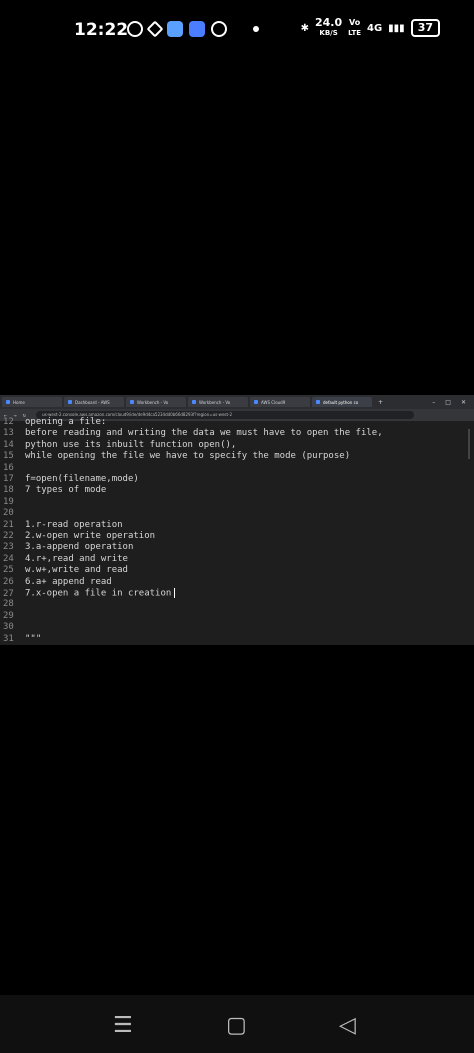  What do you see at coordinates (82, 479) in the screenshot?
I see `line-text: f=open(filename,mode)` at bounding box center [82, 479].